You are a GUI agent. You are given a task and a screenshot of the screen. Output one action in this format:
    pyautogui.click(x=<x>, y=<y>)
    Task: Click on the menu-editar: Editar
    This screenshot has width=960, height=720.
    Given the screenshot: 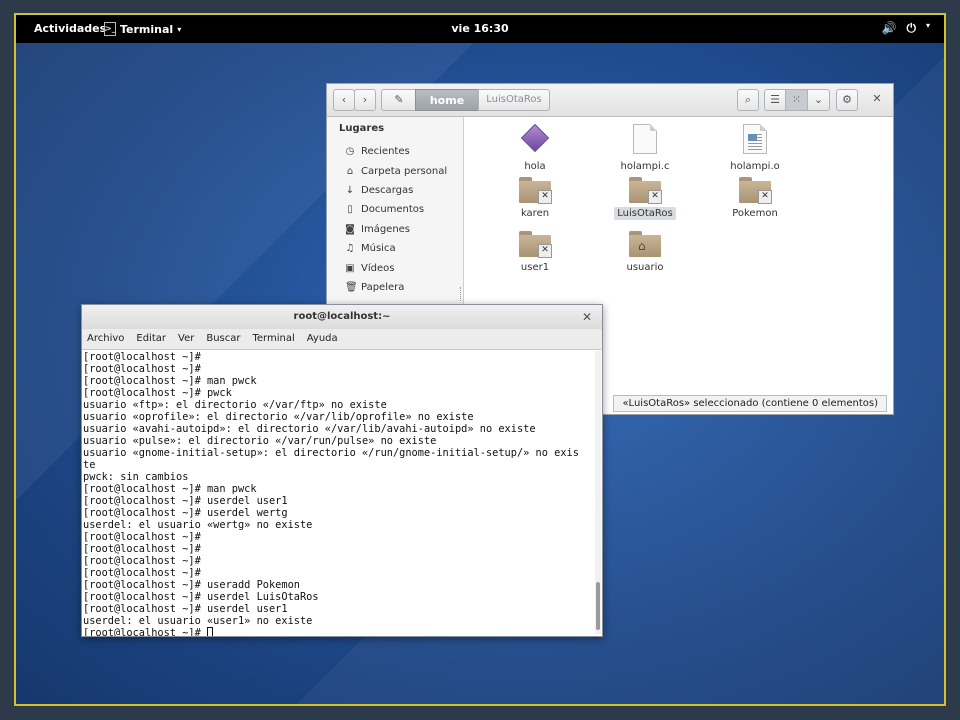 What is the action you would take?
    pyautogui.click(x=151, y=339)
    